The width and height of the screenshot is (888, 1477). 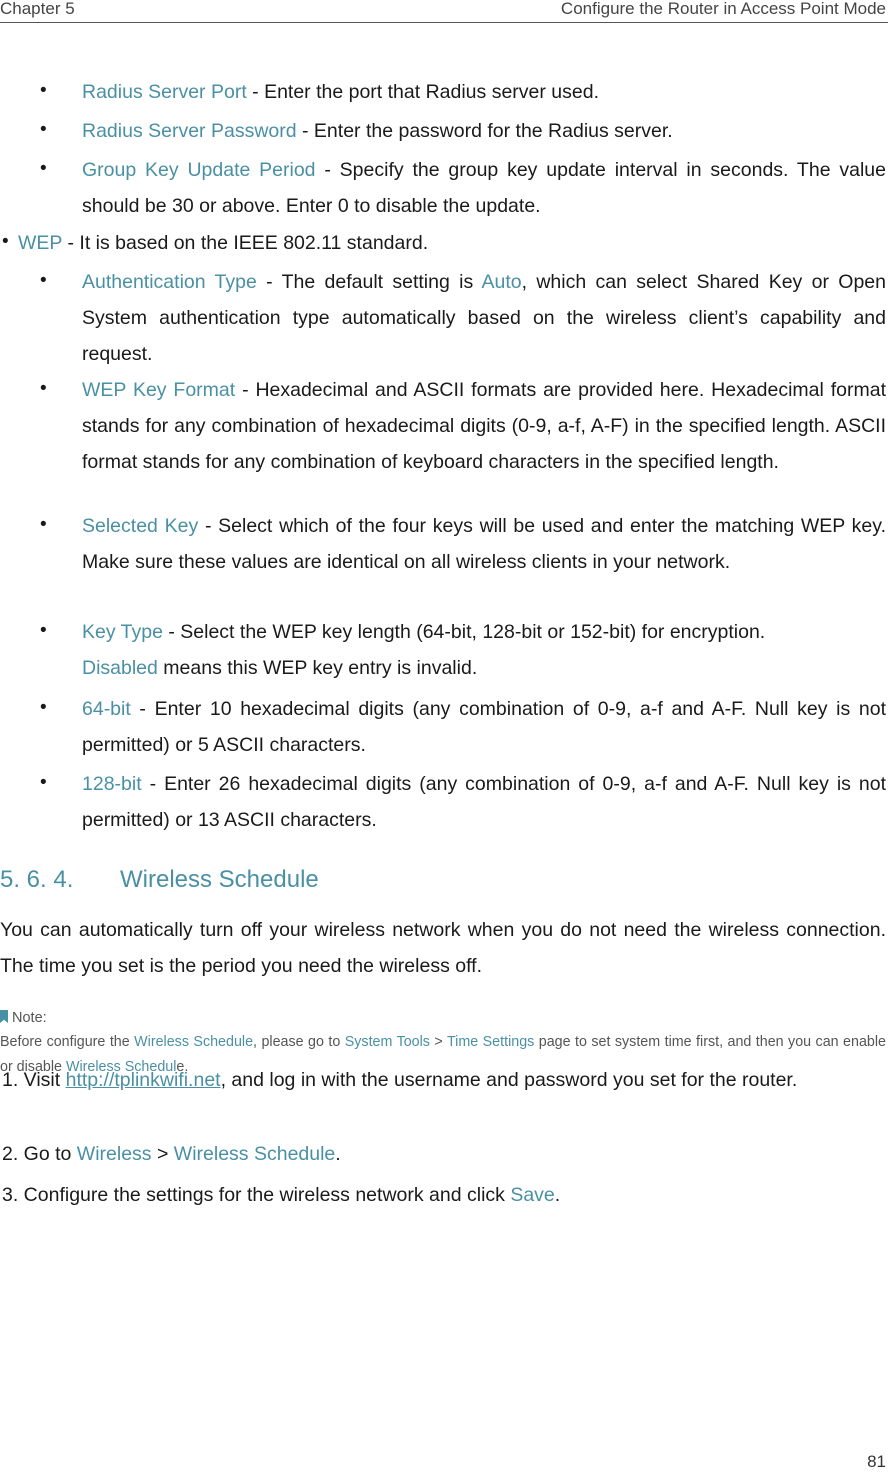 What do you see at coordinates (37, 9) in the screenshot?
I see `chapter-label: Chapter 5` at bounding box center [37, 9].